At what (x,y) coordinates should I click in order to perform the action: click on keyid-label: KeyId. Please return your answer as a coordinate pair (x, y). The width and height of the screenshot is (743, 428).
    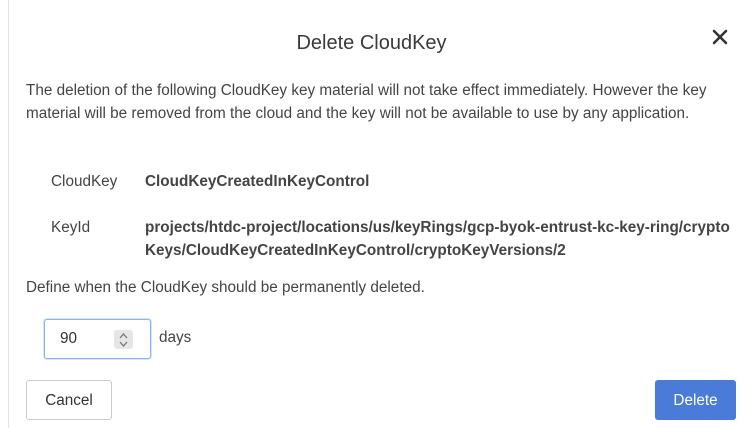
    Looking at the image, I should click on (71, 227).